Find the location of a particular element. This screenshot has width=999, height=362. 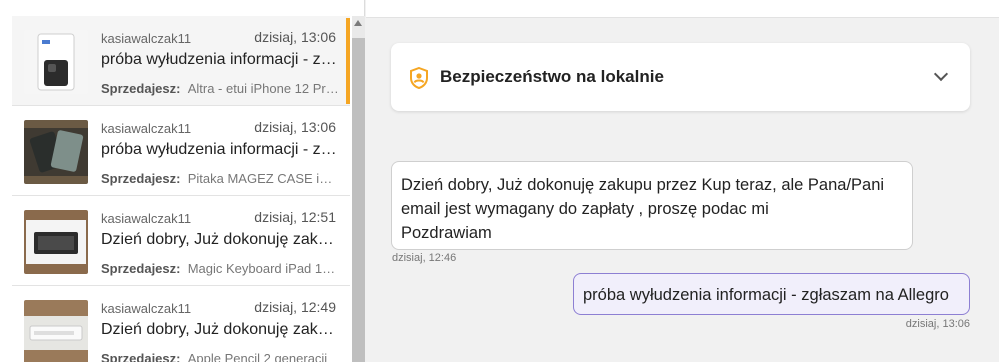

message-line: Pozdrawiam is located at coordinates (446, 233).